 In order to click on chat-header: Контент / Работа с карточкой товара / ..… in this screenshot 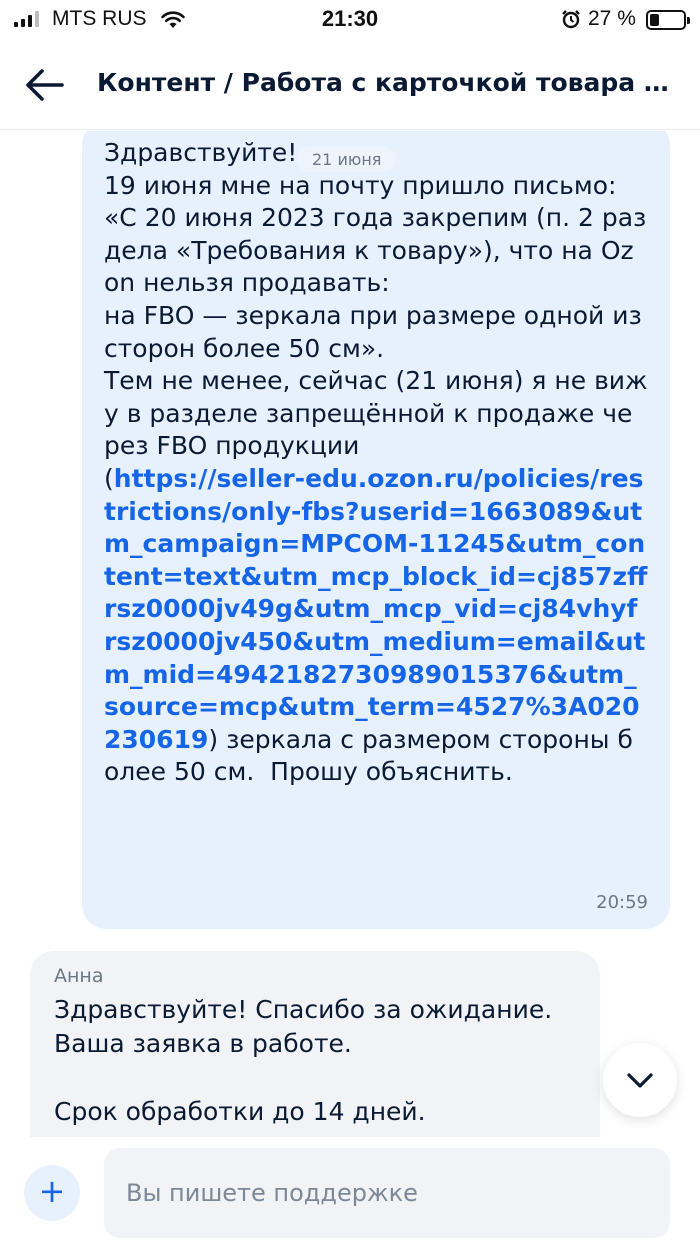, I will do `click(350, 85)`.